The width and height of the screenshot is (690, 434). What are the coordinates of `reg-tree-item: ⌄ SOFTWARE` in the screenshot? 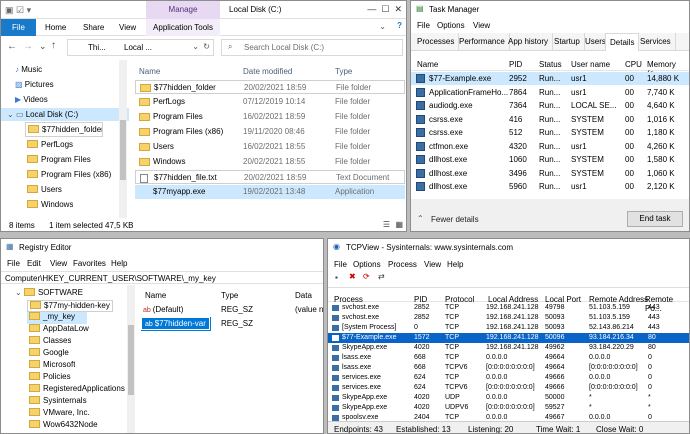 It's located at (48, 294).